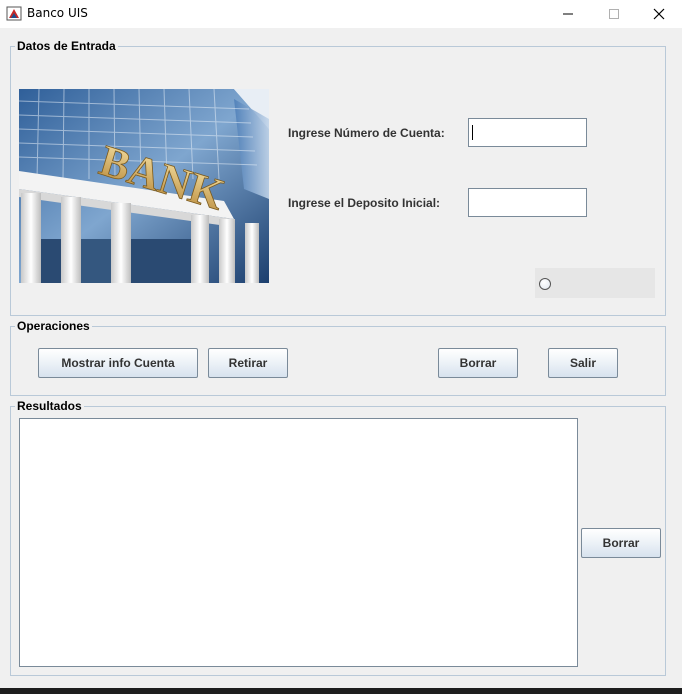  I want to click on show-account-info-button: Mostrar info Cuenta, so click(118, 363).